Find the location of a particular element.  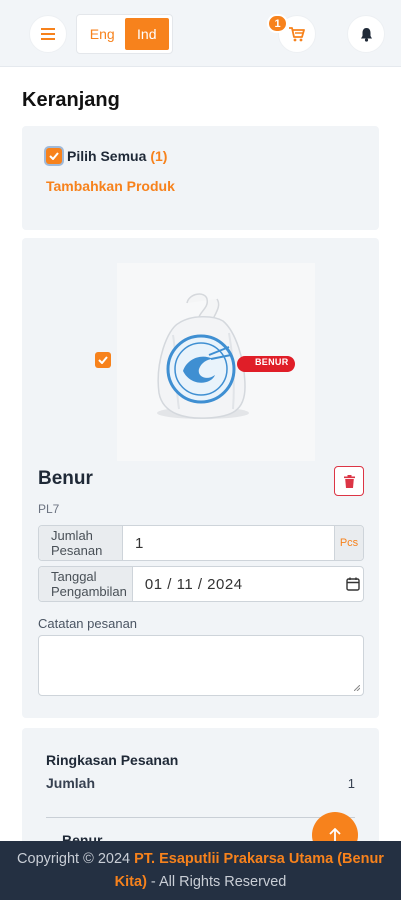

language-option-ind: Ind is located at coordinates (146, 34).